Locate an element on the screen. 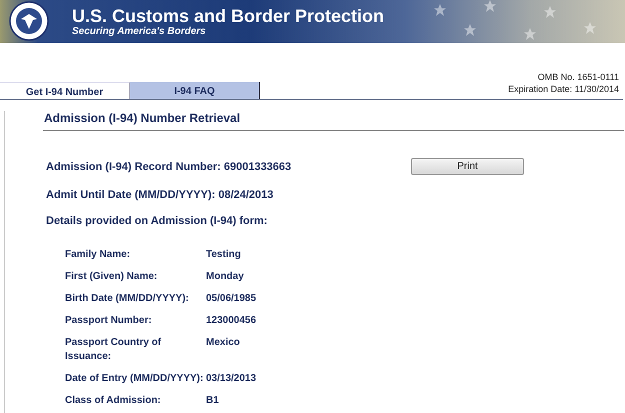  admit-until-date: Admit Until Date (MM/DD/YYYY): 08/24/2013 is located at coordinates (160, 195).